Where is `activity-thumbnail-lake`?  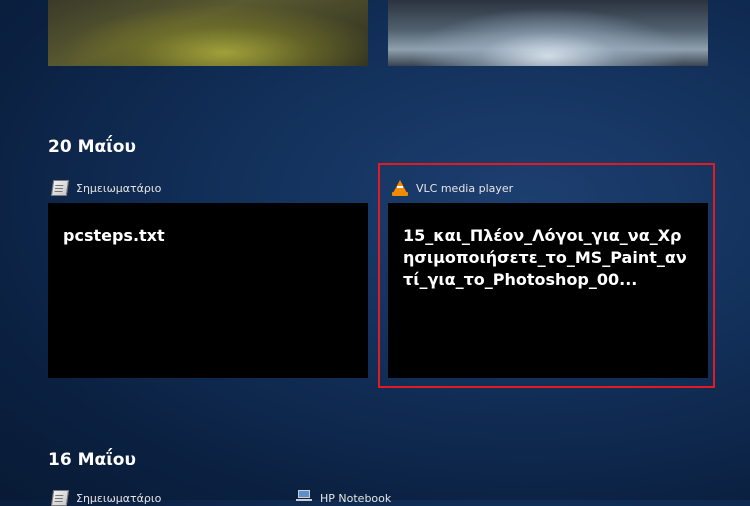 activity-thumbnail-lake is located at coordinates (548, 33).